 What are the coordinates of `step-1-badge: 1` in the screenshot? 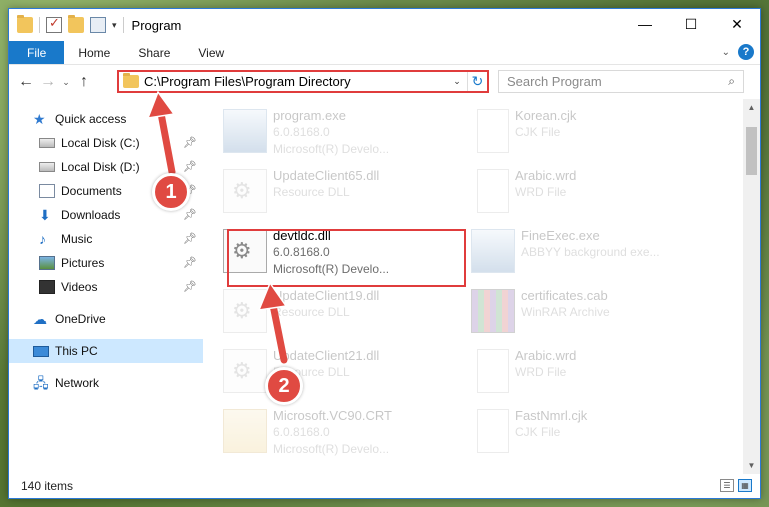 It's located at (171, 192).